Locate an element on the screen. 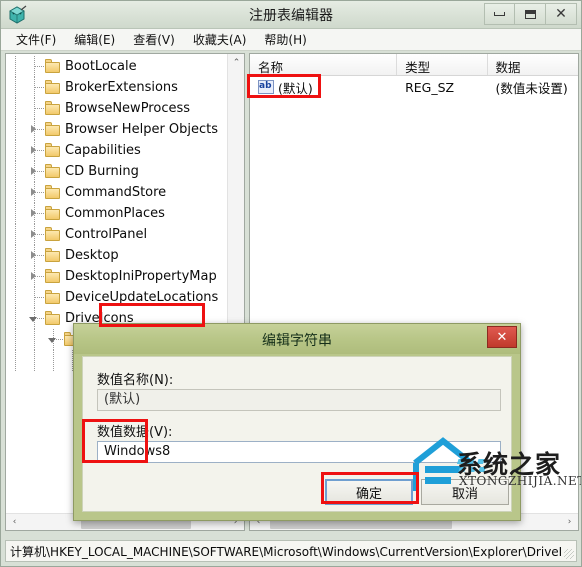 Image resolution: width=582 pixels, height=567 pixels. tree-item-label: Capabilities is located at coordinates (103, 150).